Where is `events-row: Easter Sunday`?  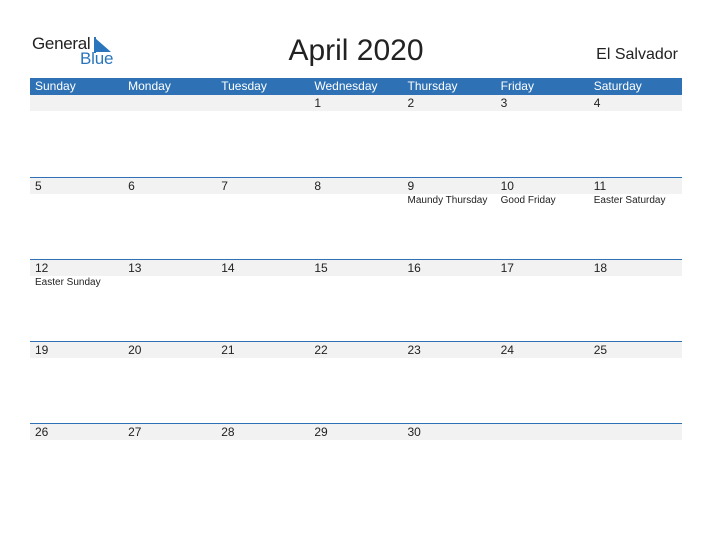
events-row: Easter Sunday is located at coordinates (356, 283).